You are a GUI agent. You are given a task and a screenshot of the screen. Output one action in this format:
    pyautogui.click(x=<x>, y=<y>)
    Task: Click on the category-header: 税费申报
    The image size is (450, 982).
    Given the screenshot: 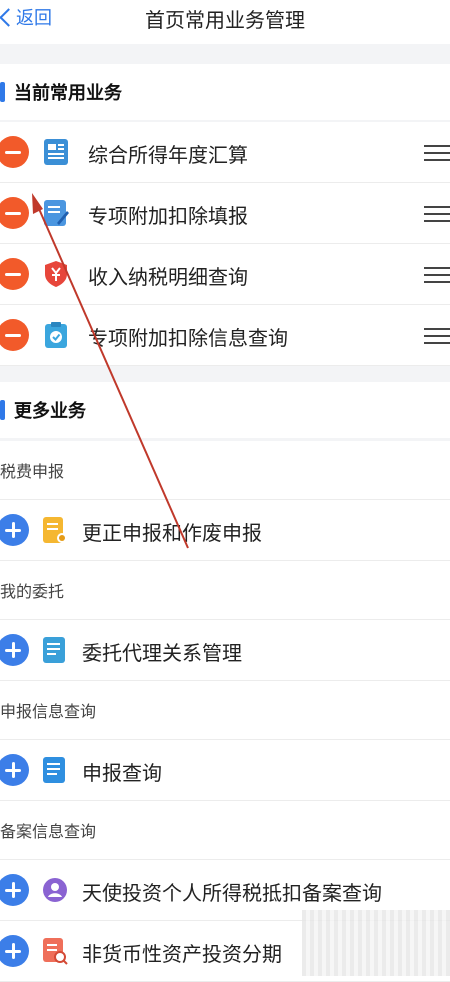 What is the action you would take?
    pyautogui.click(x=225, y=470)
    